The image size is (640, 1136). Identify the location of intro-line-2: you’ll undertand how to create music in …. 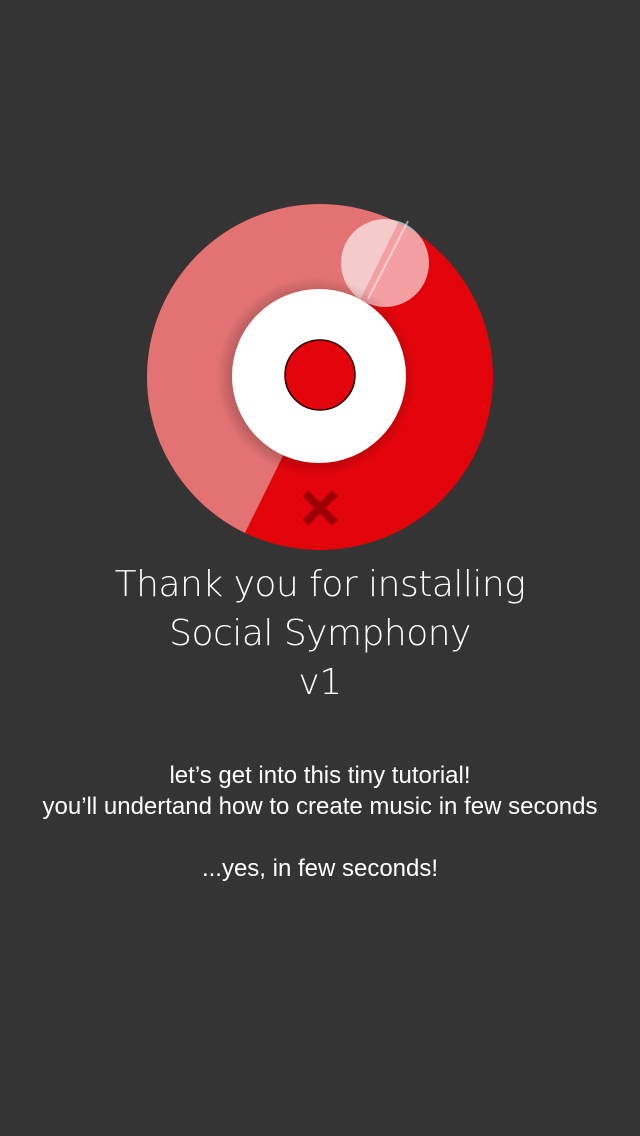
(320, 806).